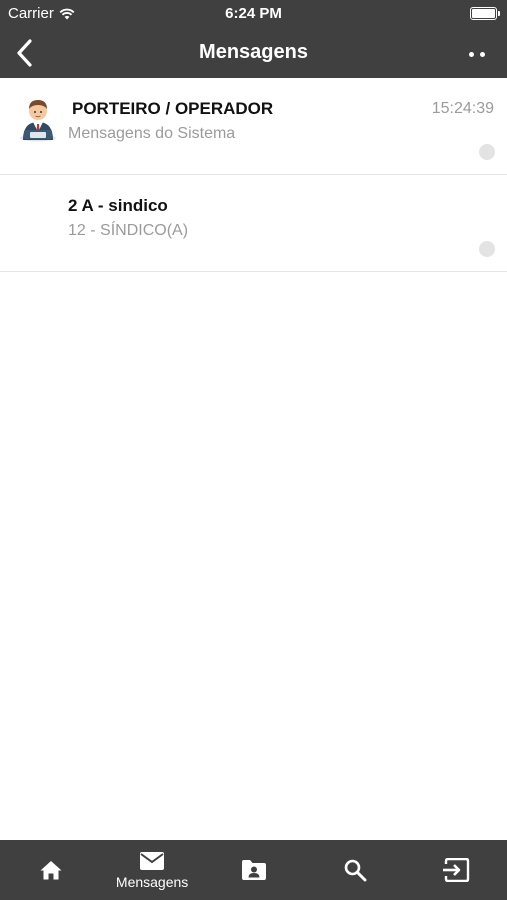 Image resolution: width=507 pixels, height=900 pixels. I want to click on tab-home, so click(50, 870).